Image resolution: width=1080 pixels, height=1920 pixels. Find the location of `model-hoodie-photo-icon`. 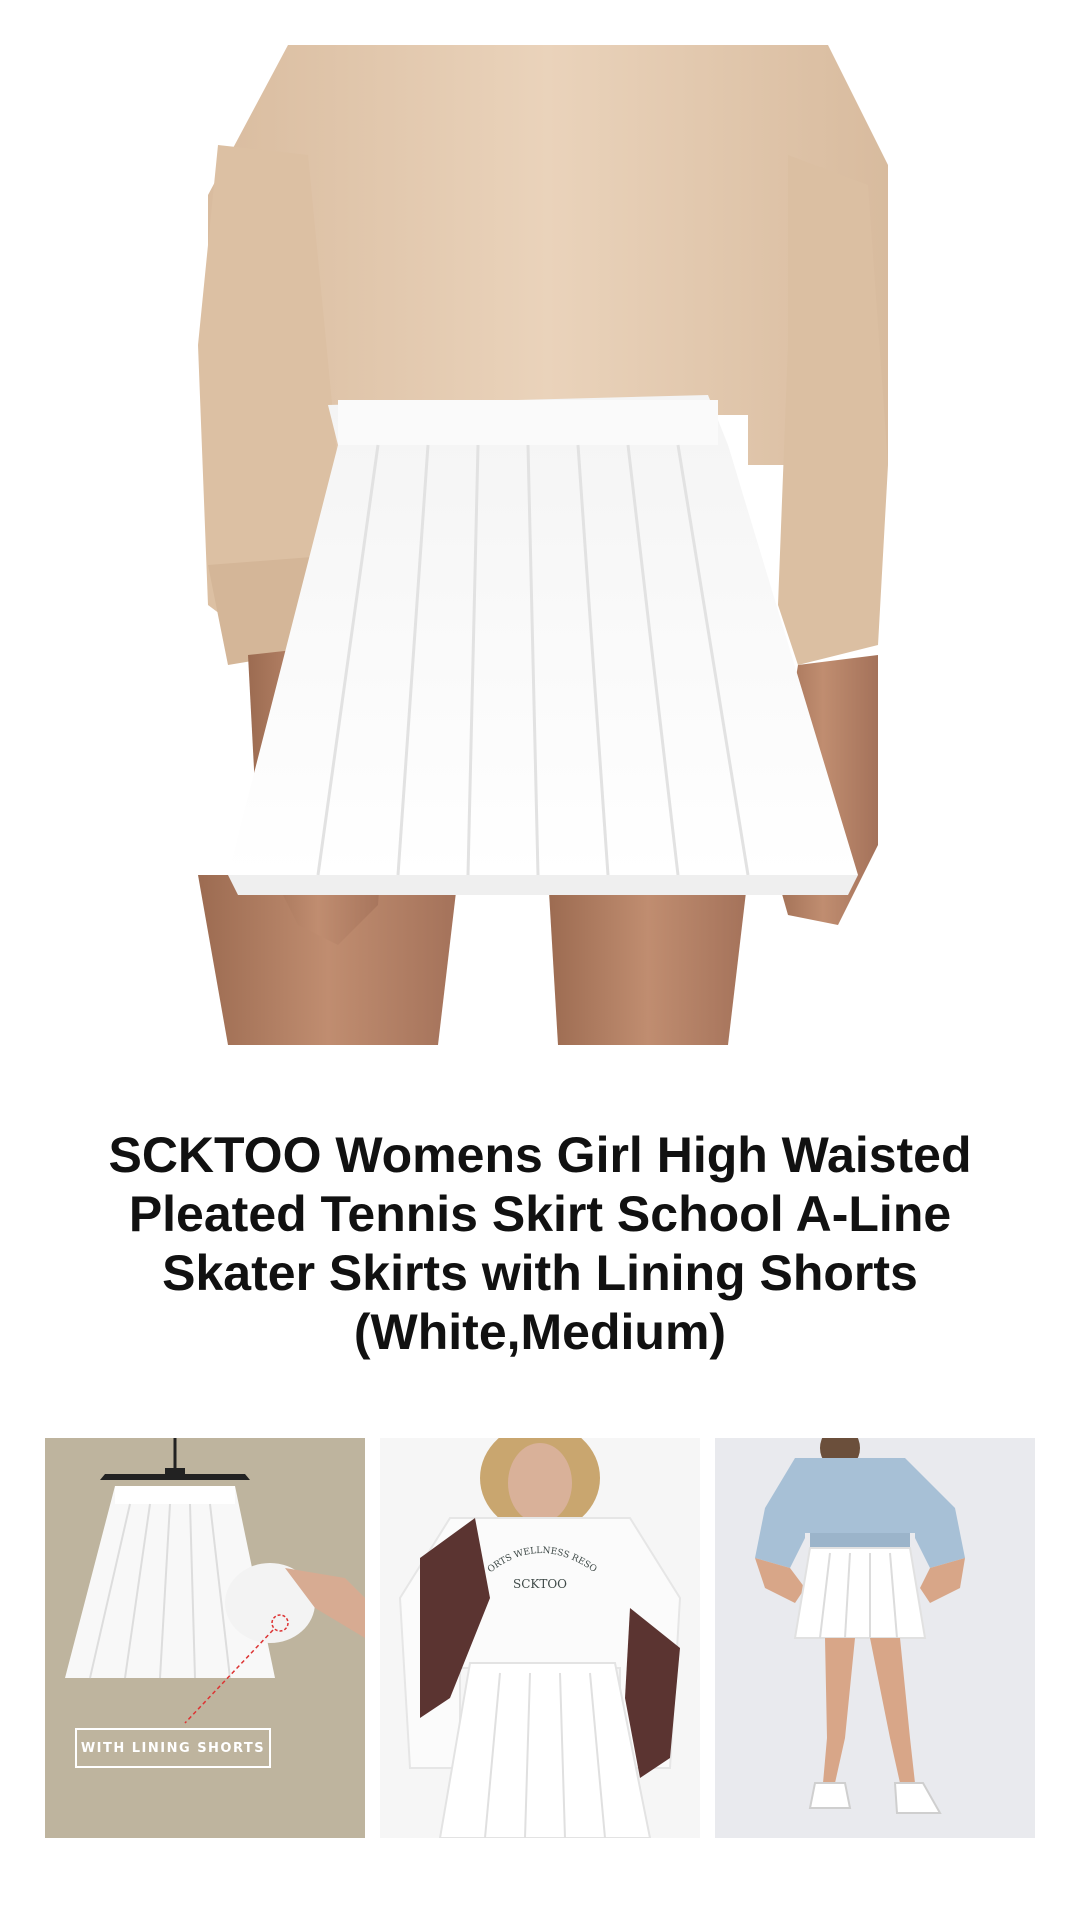

model-hoodie-photo-icon is located at coordinates (875, 1638).